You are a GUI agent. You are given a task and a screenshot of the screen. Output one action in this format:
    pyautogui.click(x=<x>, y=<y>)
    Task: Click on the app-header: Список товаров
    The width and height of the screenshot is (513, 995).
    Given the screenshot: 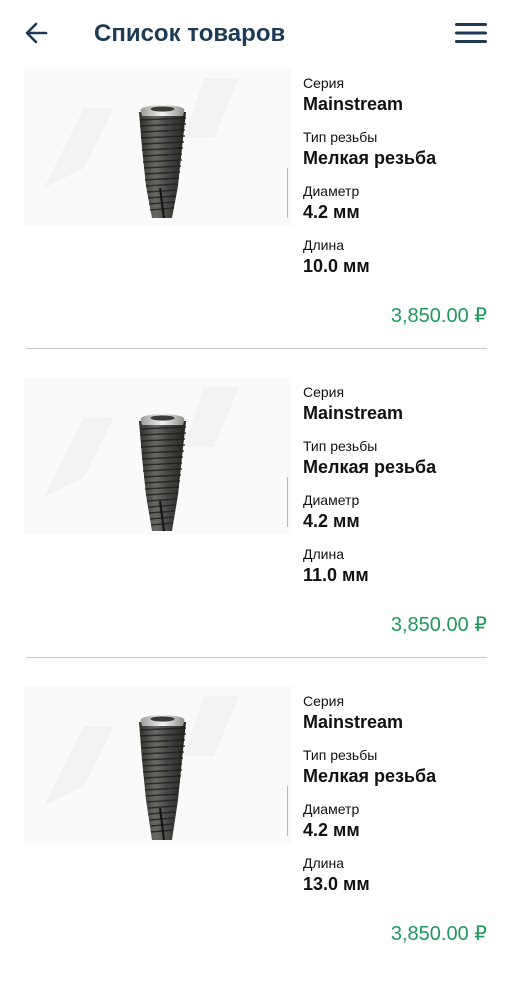 What is the action you would take?
    pyautogui.click(x=256, y=34)
    